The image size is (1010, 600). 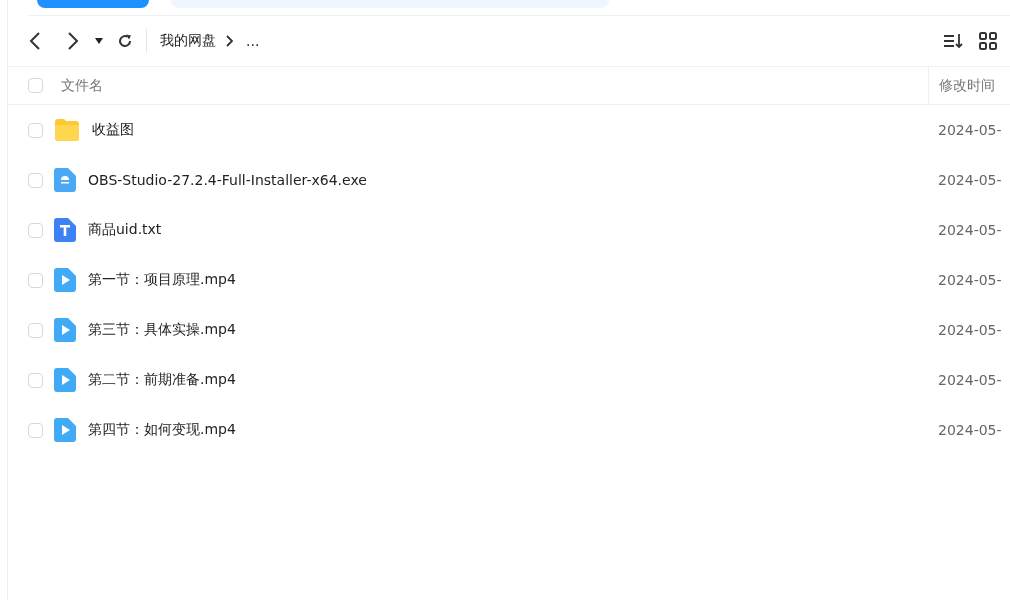 What do you see at coordinates (113, 130) in the screenshot?
I see `file-name: 收益图` at bounding box center [113, 130].